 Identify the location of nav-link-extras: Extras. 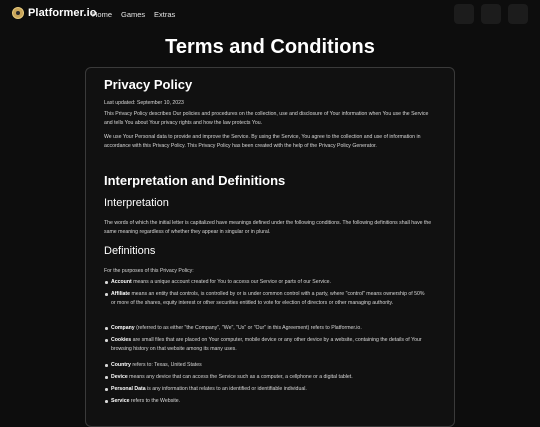
(164, 14).